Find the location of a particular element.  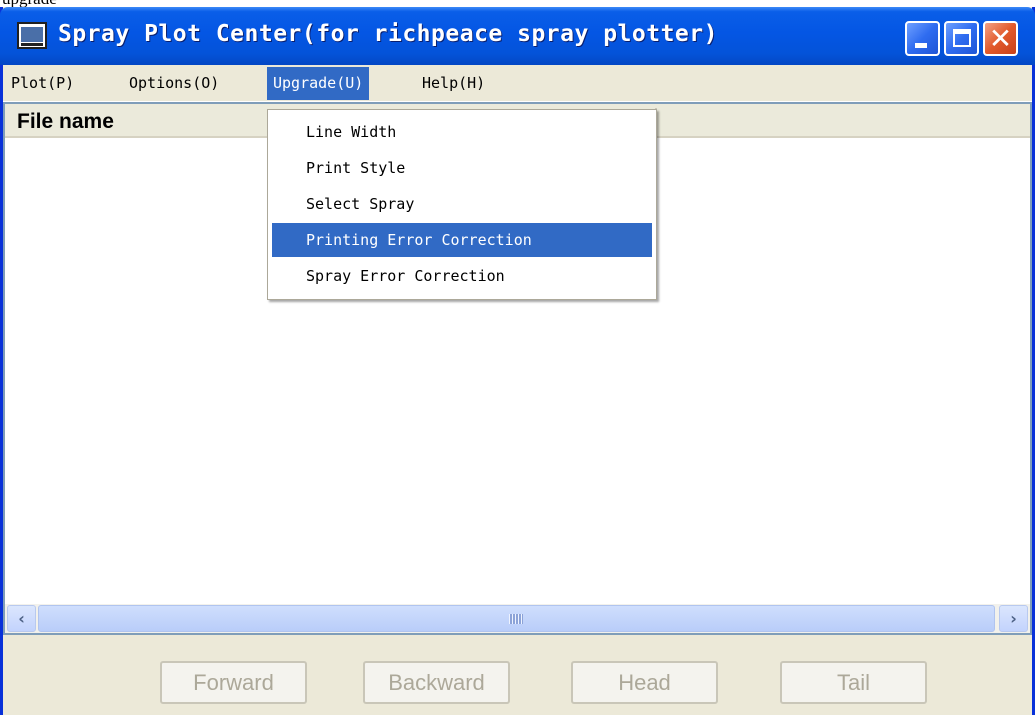

scroll-right-button: › is located at coordinates (1013, 618).